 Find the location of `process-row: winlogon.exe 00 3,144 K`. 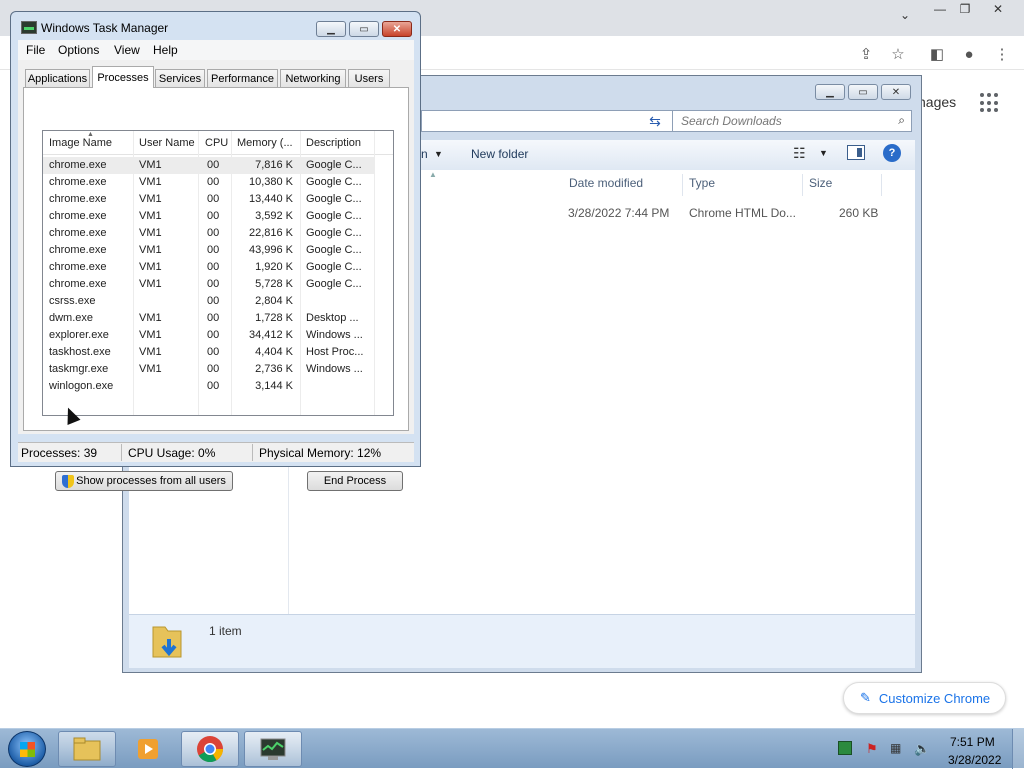

process-row: winlogon.exe 00 3,144 K is located at coordinates (209, 386).